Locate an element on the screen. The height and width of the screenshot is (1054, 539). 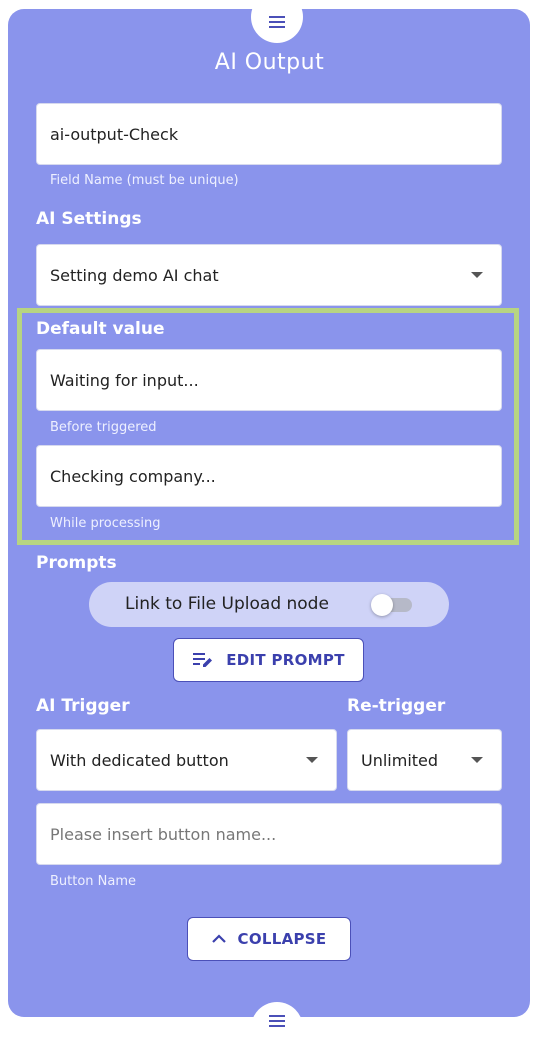
field-name-helper: Field Name (must be unique) is located at coordinates (144, 180).